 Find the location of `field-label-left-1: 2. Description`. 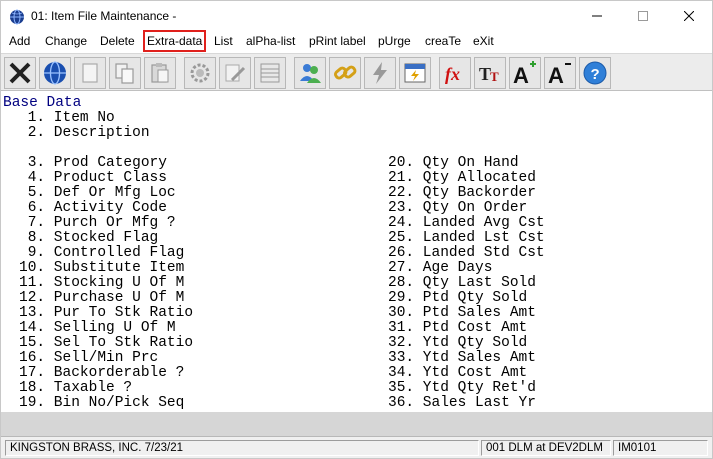

field-label-left-1: 2. Description is located at coordinates (84, 133).